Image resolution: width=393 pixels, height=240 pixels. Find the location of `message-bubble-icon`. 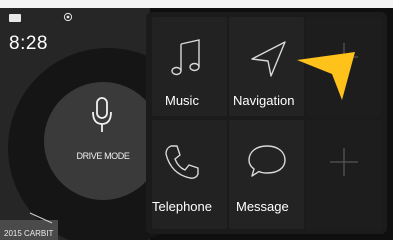

message-bubble-icon is located at coordinates (267, 161).